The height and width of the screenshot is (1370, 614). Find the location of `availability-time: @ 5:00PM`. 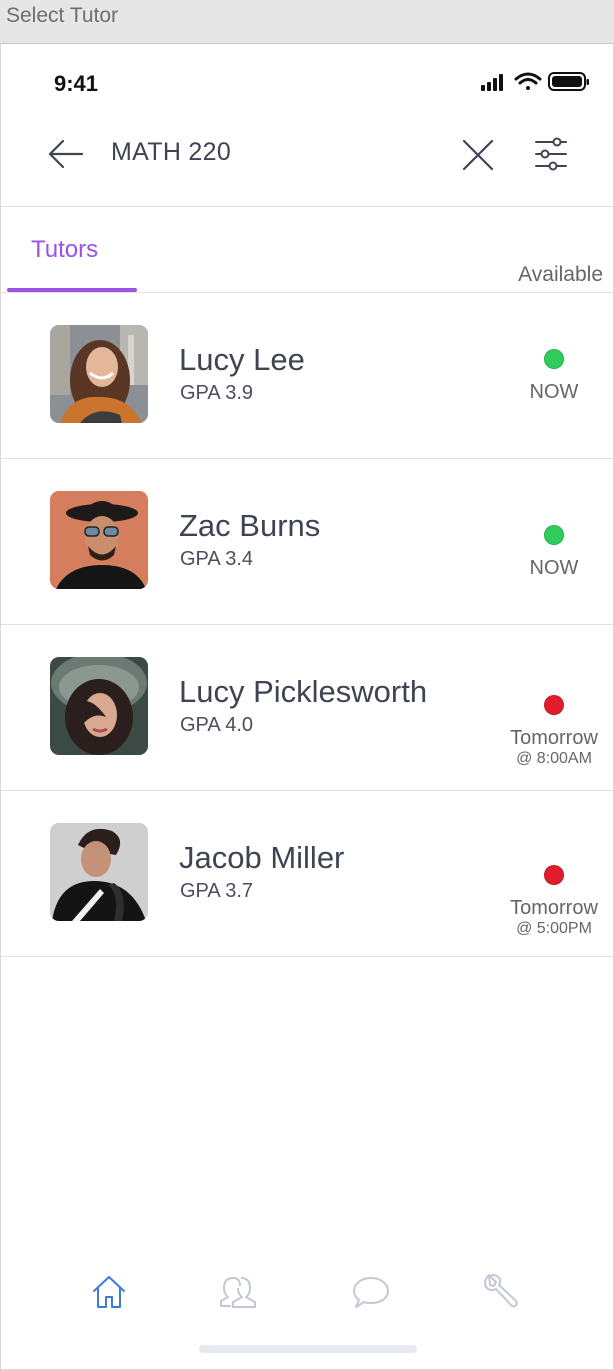

availability-time: @ 5:00PM is located at coordinates (554, 928).